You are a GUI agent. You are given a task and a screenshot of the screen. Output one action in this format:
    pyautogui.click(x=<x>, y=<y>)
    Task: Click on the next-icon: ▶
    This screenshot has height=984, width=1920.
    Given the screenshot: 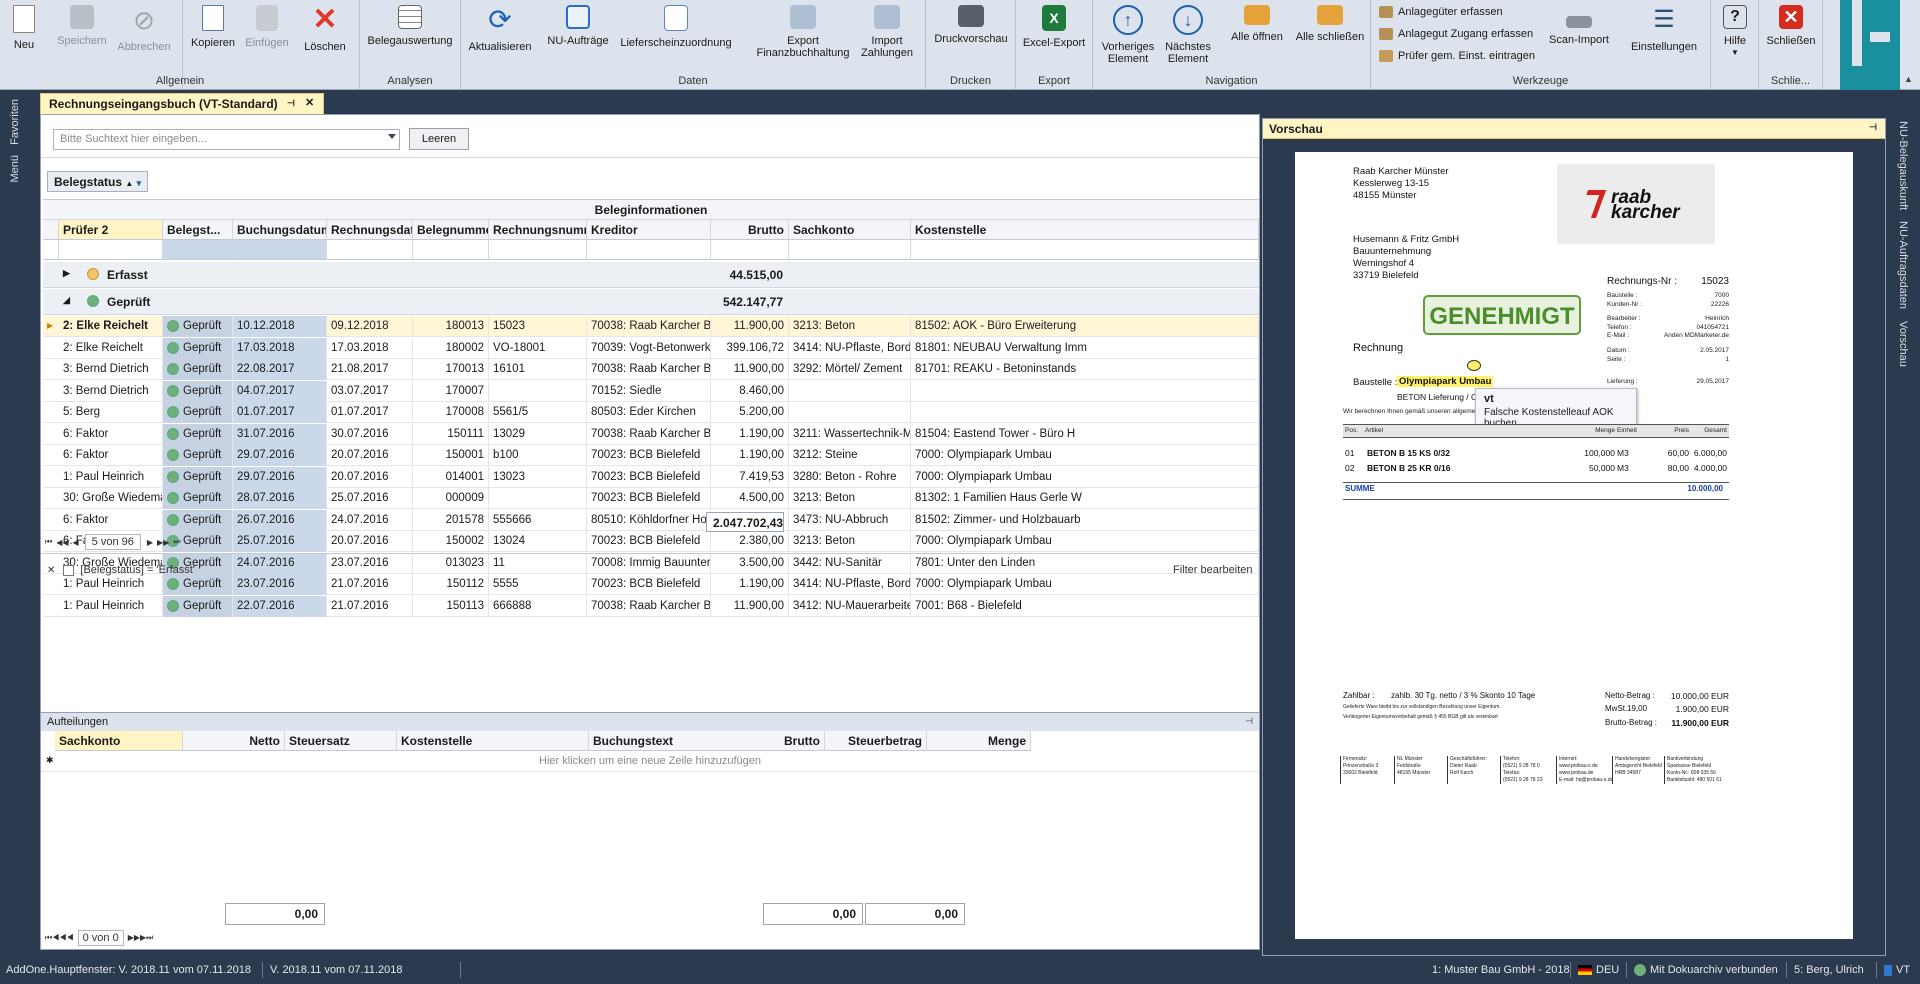 What is the action you would take?
    pyautogui.click(x=150, y=542)
    